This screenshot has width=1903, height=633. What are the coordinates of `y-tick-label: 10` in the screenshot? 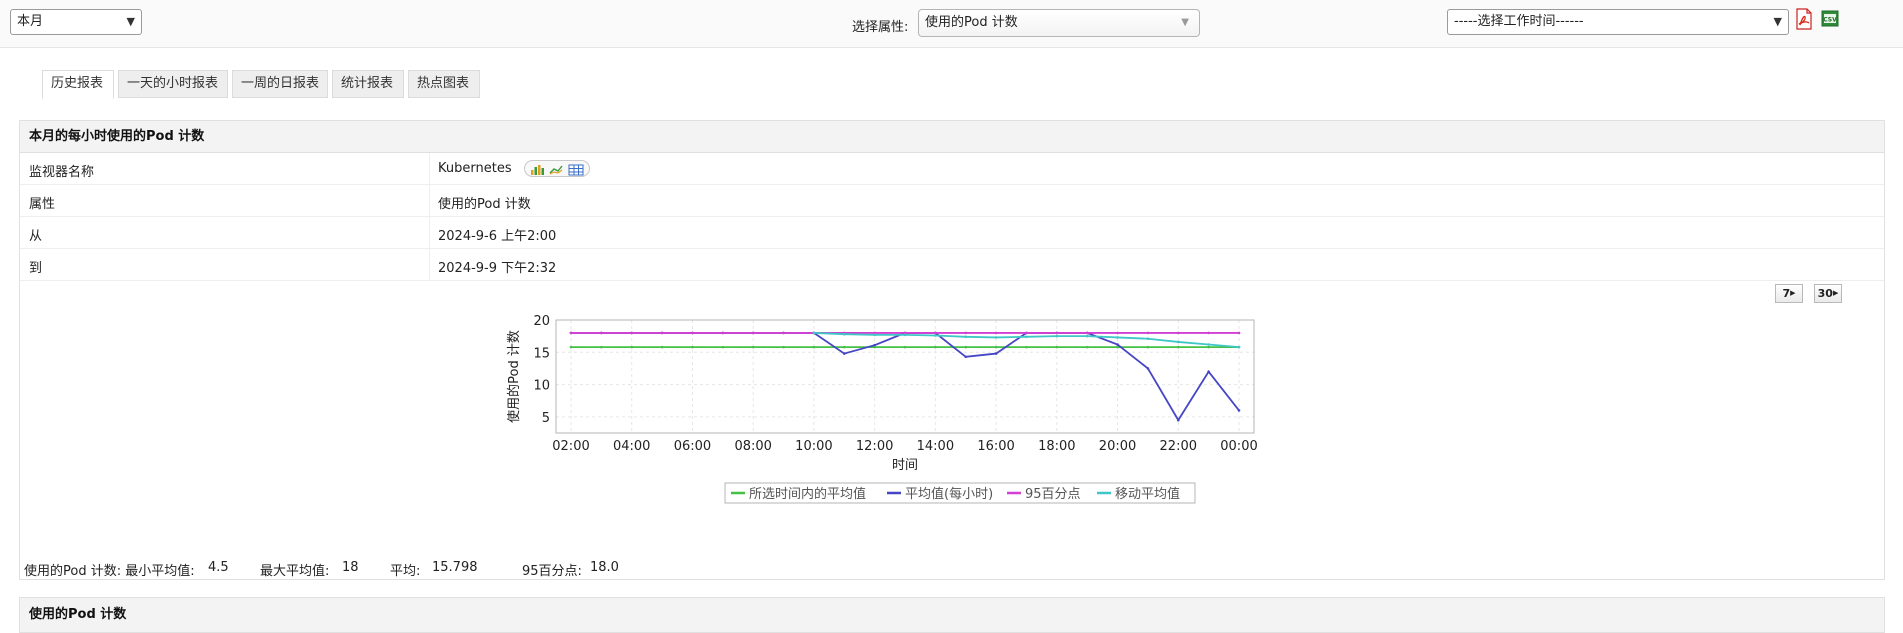 It's located at (541, 386).